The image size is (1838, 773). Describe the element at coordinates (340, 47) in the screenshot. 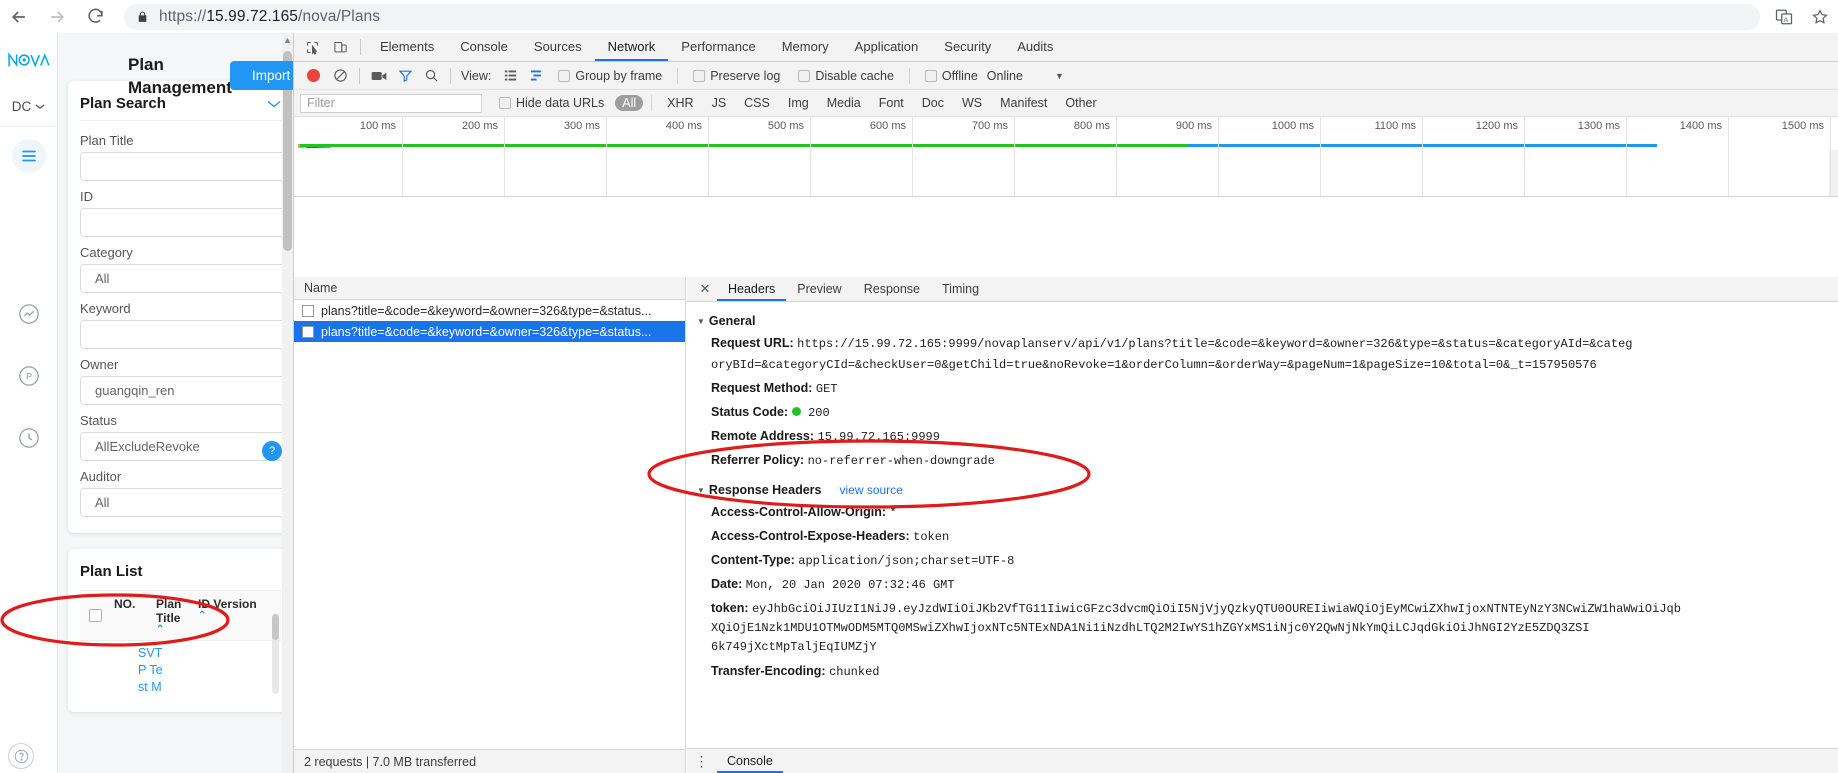

I see `device-toolbar-icon` at that location.